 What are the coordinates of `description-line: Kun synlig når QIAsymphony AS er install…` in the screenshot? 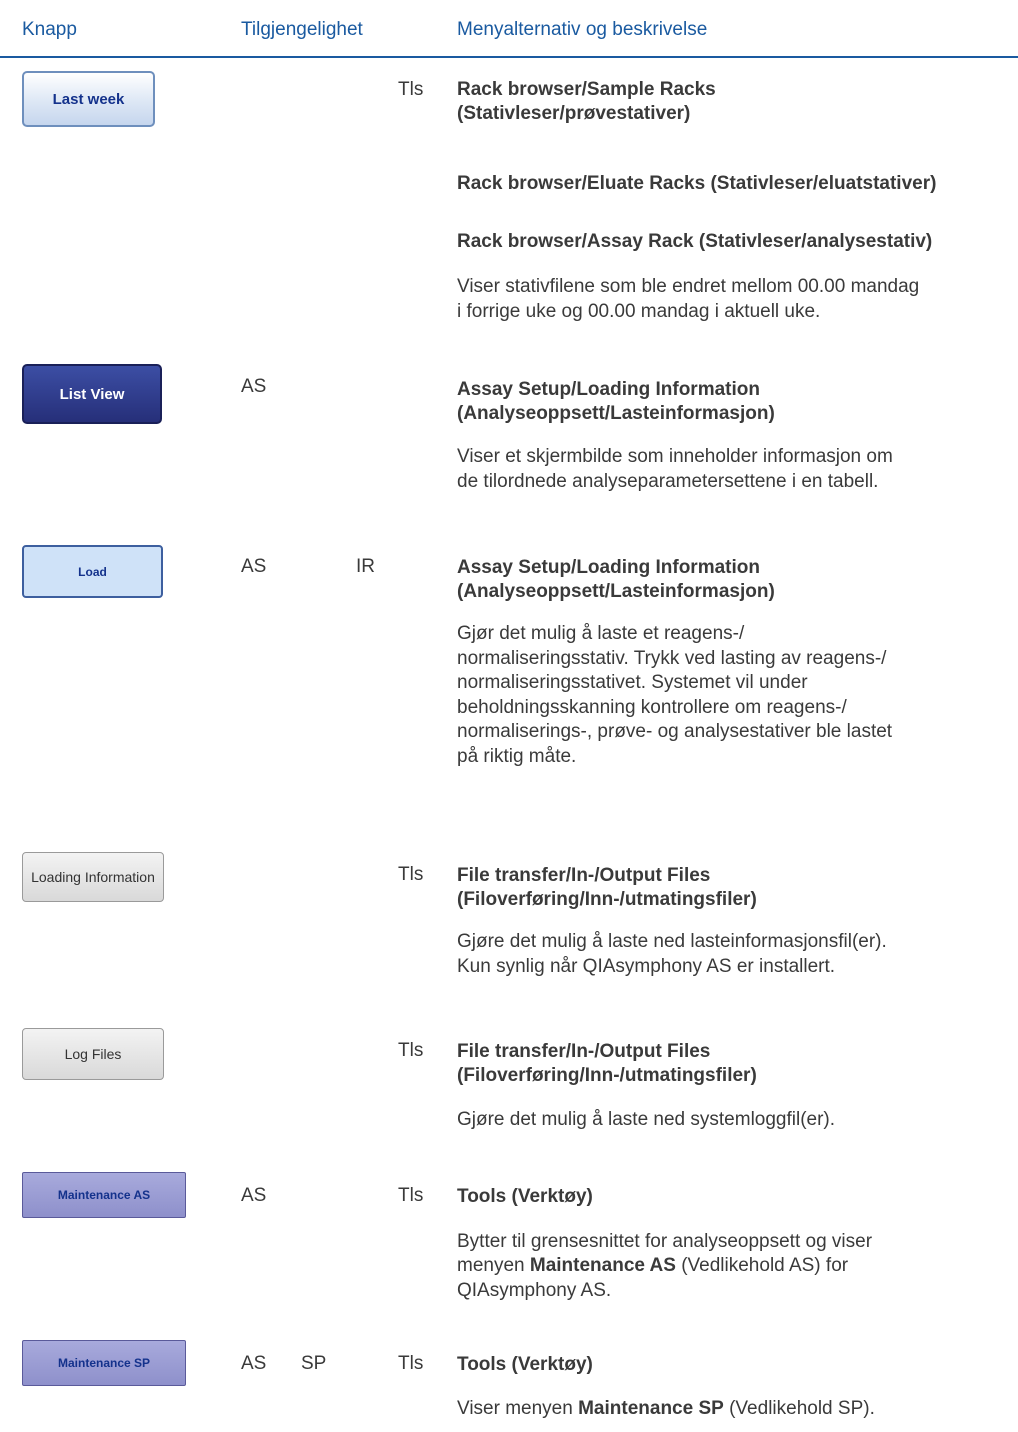 It's located at (646, 966).